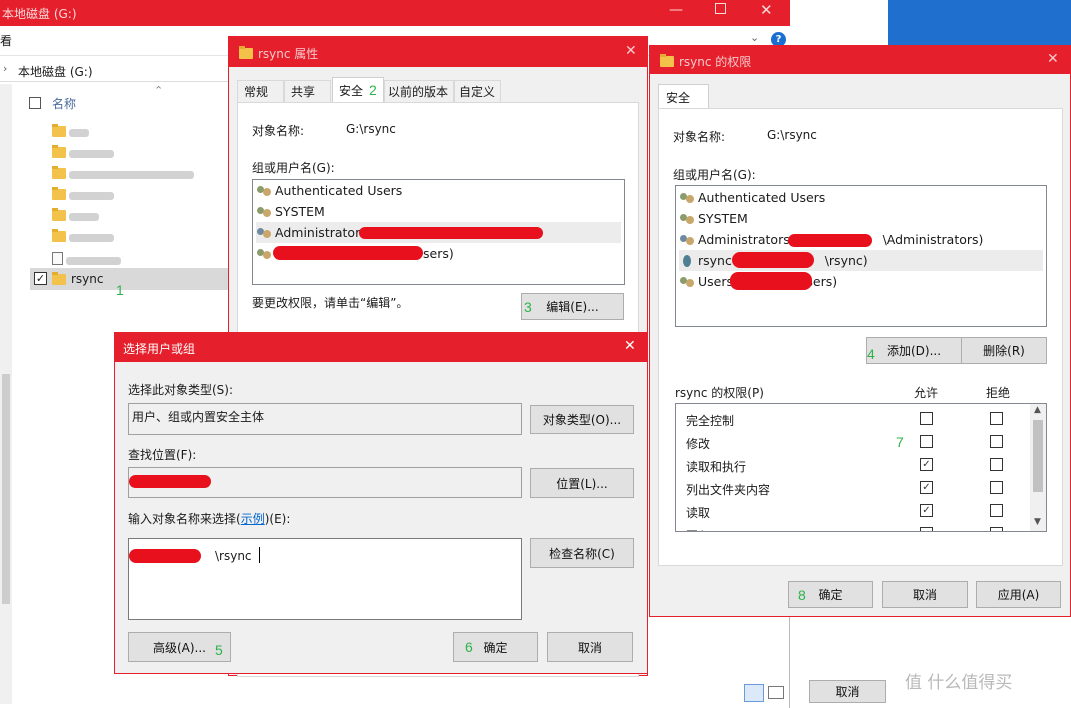 The height and width of the screenshot is (708, 1071). What do you see at coordinates (64, 103) in the screenshot?
I see `column-name-header: 名称` at bounding box center [64, 103].